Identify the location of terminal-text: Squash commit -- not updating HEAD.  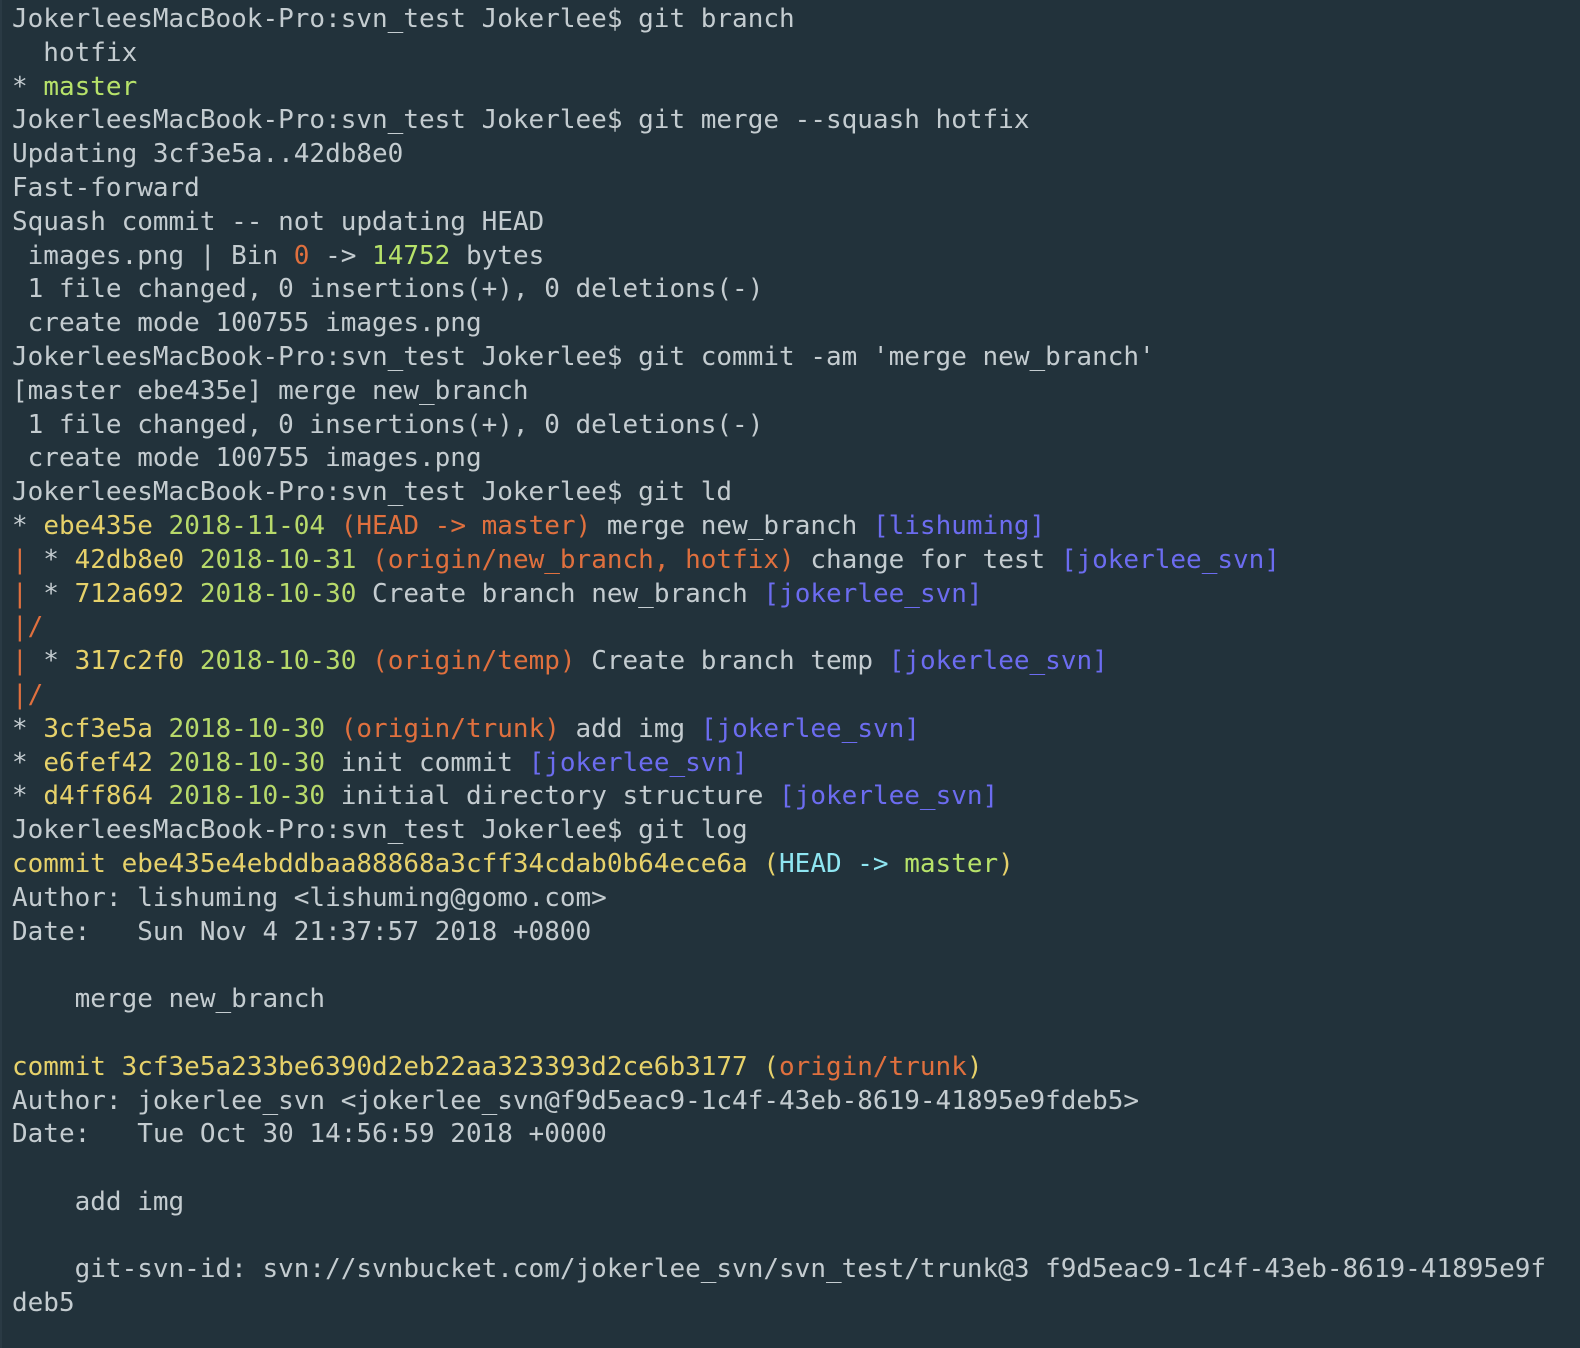
(278, 221).